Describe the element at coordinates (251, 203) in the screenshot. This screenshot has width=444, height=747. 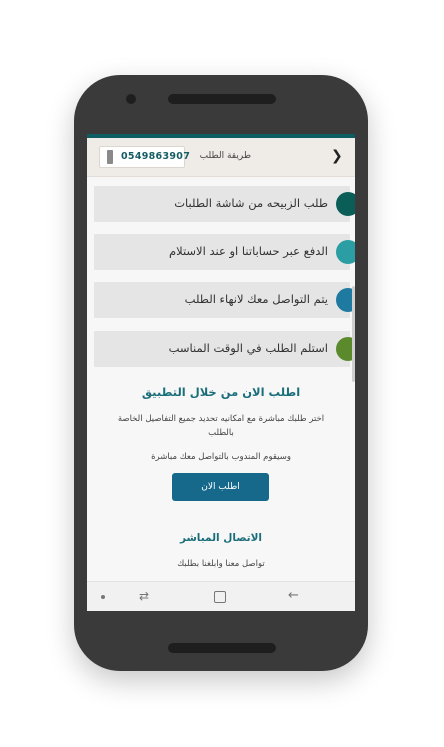
I see `step-label: طلب الزبيحه من شاشة الطلبات` at that location.